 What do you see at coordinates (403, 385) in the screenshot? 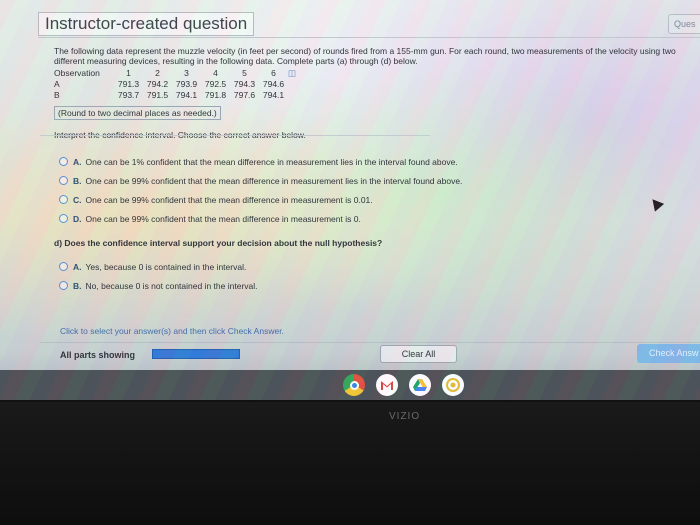
I see `taskbar-apps` at bounding box center [403, 385].